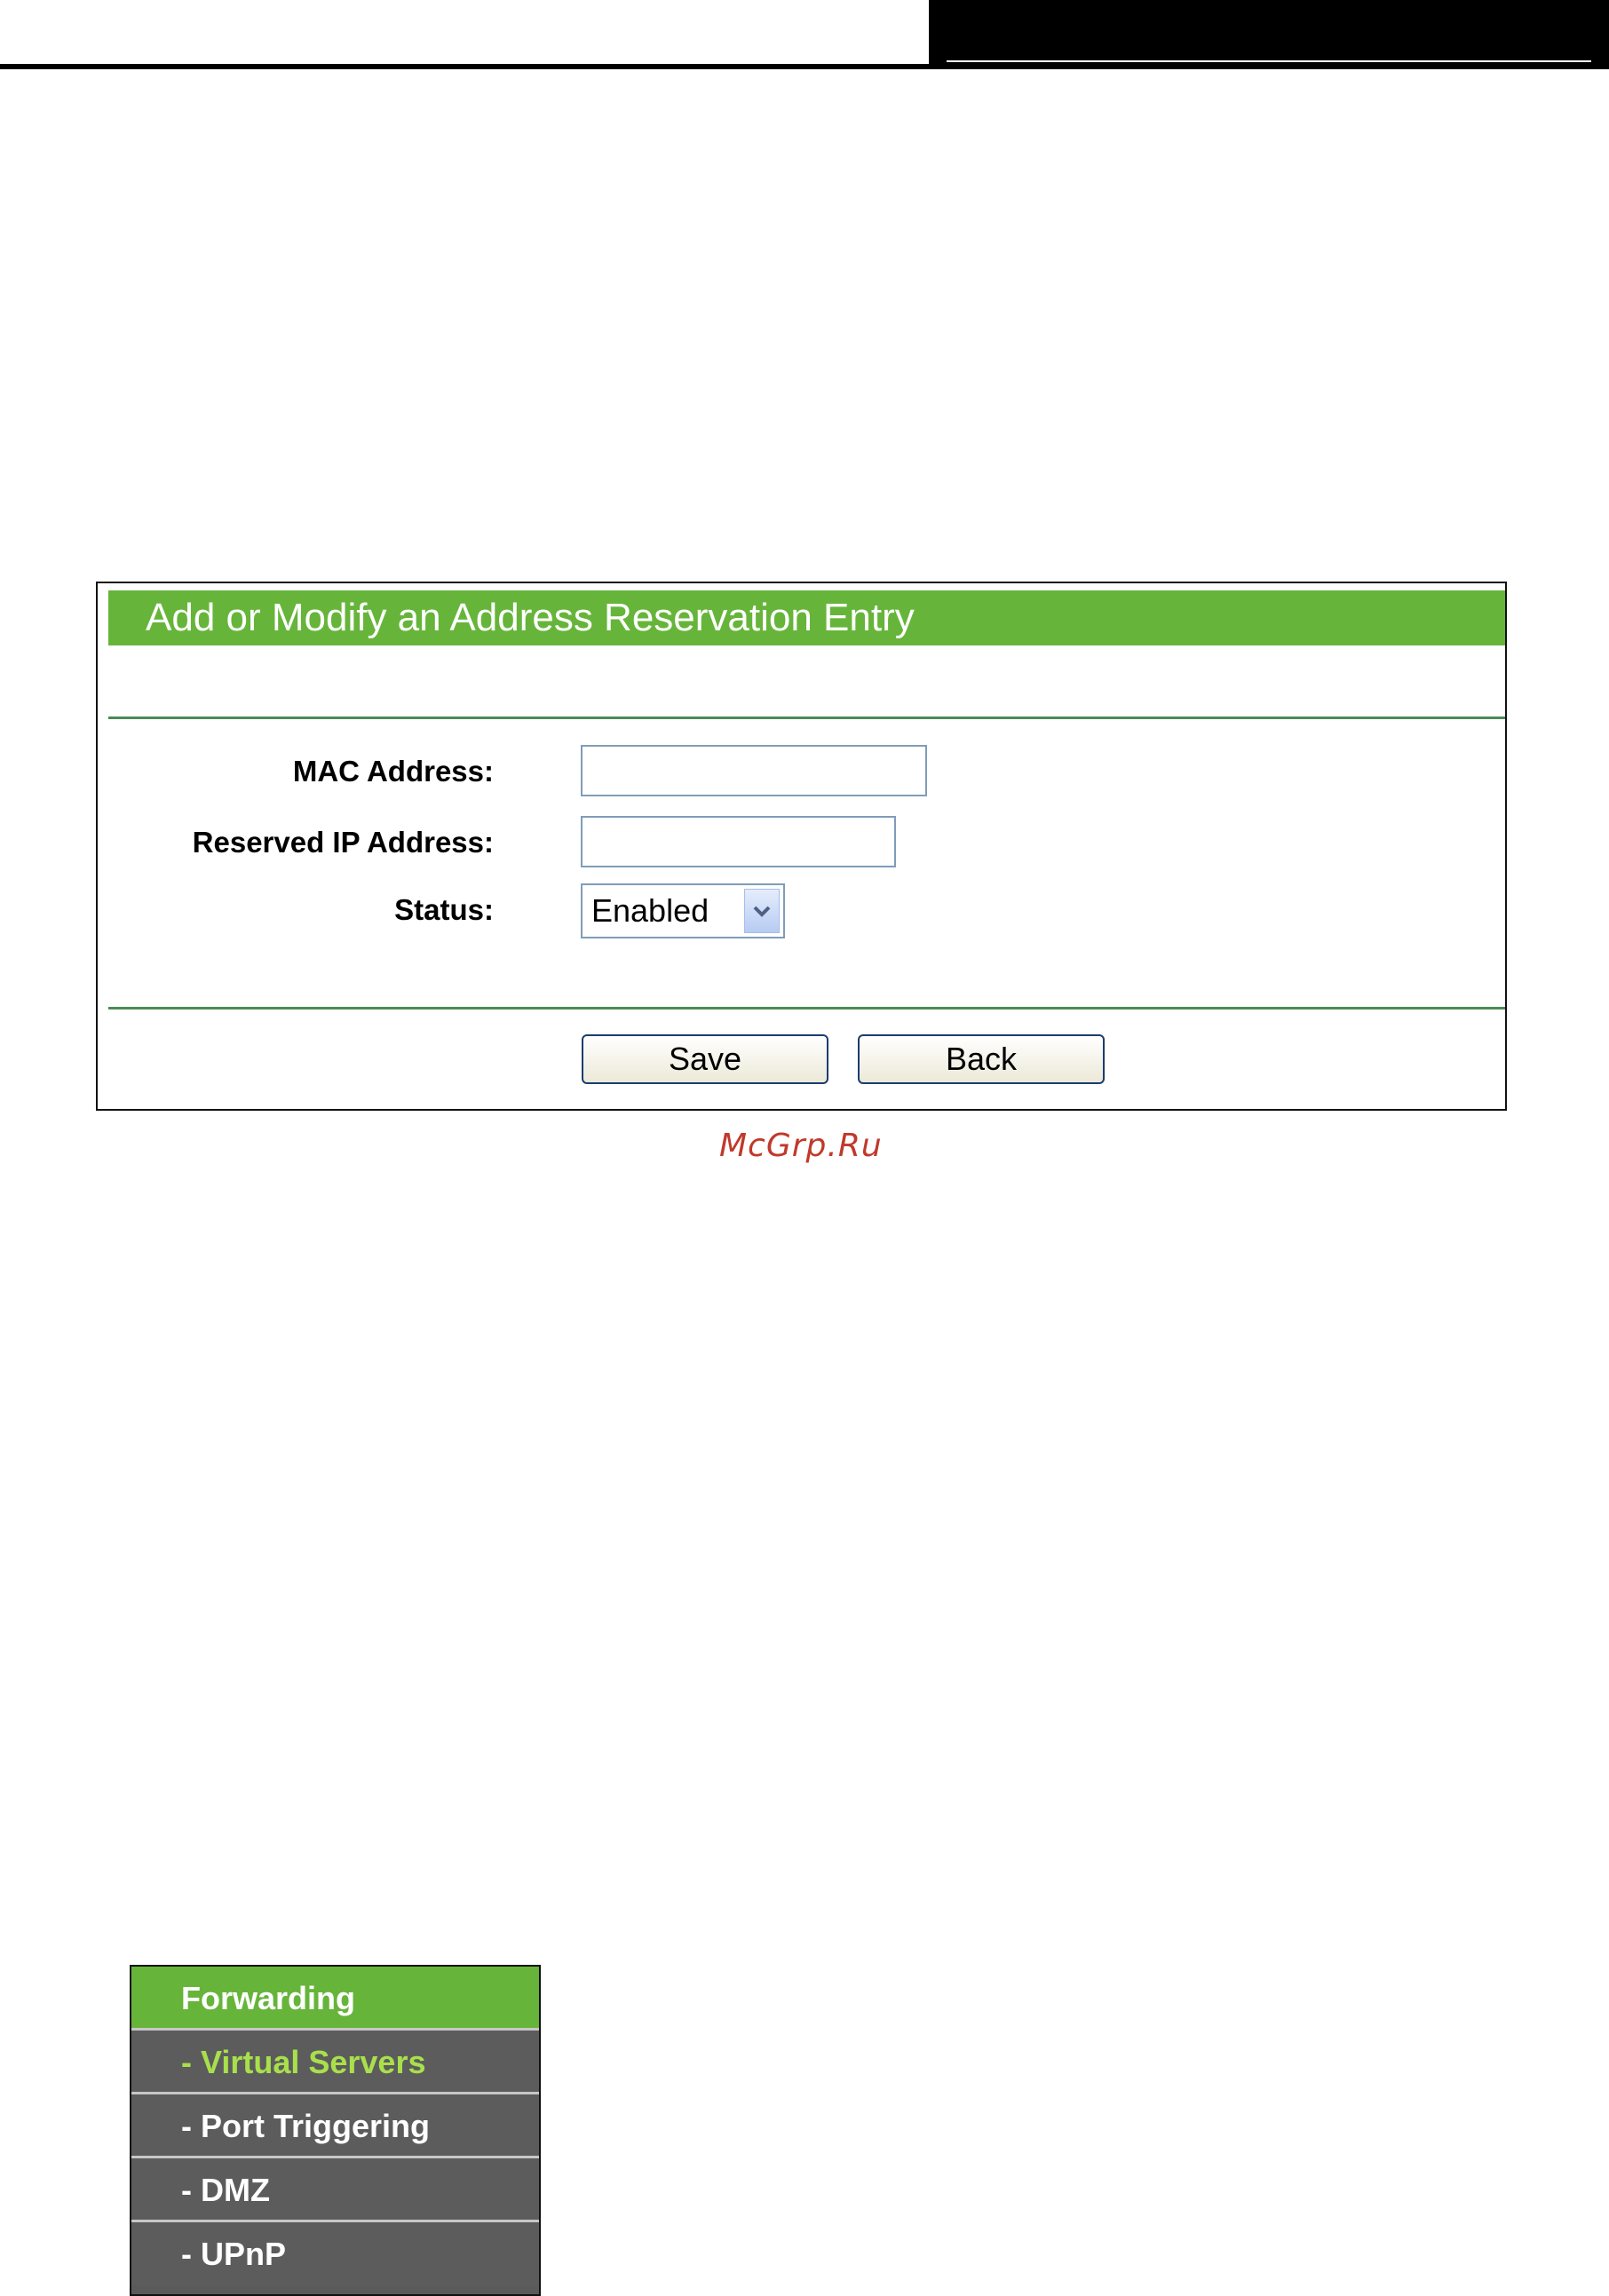 This screenshot has height=2296, width=1609. Describe the element at coordinates (806, 718) in the screenshot. I see `form-divider-top` at that location.